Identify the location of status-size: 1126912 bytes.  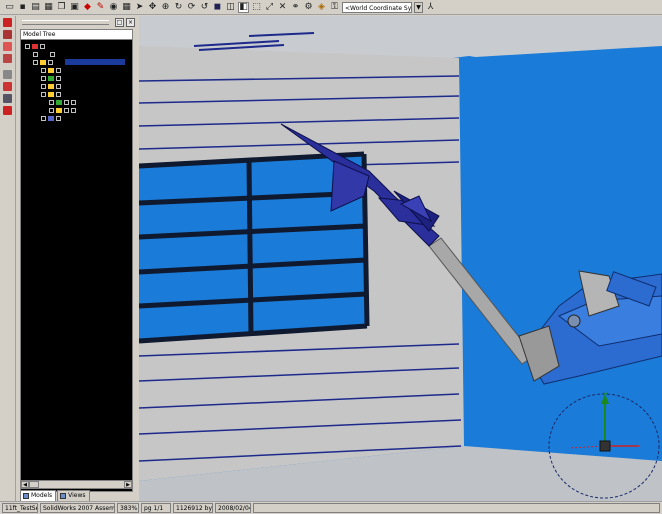
(193, 508).